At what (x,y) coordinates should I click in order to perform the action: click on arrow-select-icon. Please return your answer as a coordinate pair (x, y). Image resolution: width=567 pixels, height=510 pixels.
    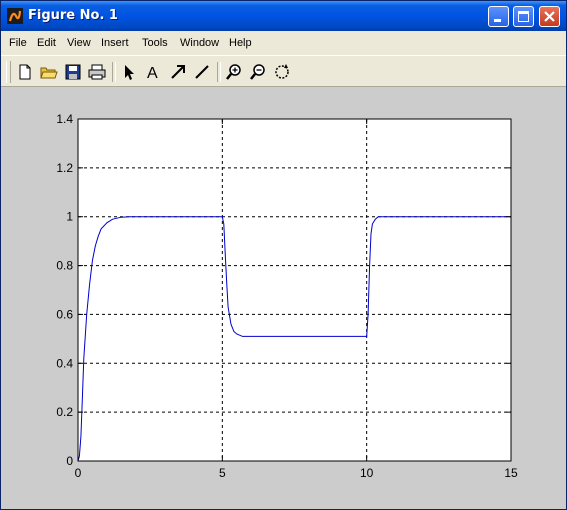
    Looking at the image, I should click on (129, 72).